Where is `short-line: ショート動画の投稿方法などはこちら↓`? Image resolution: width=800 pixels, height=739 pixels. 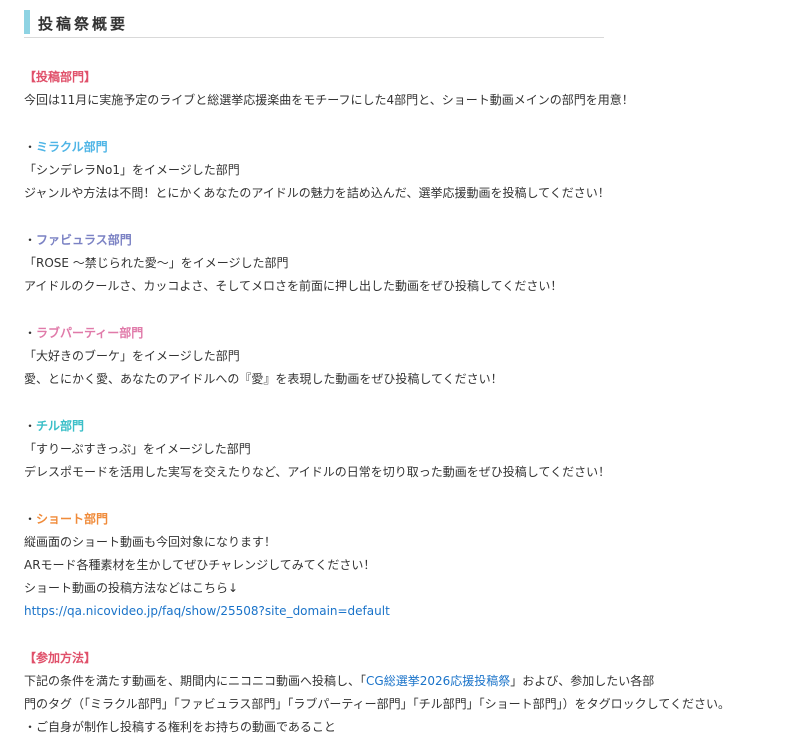
short-line: ショート動画の投稿方法などはこちら↓ is located at coordinates (131, 588).